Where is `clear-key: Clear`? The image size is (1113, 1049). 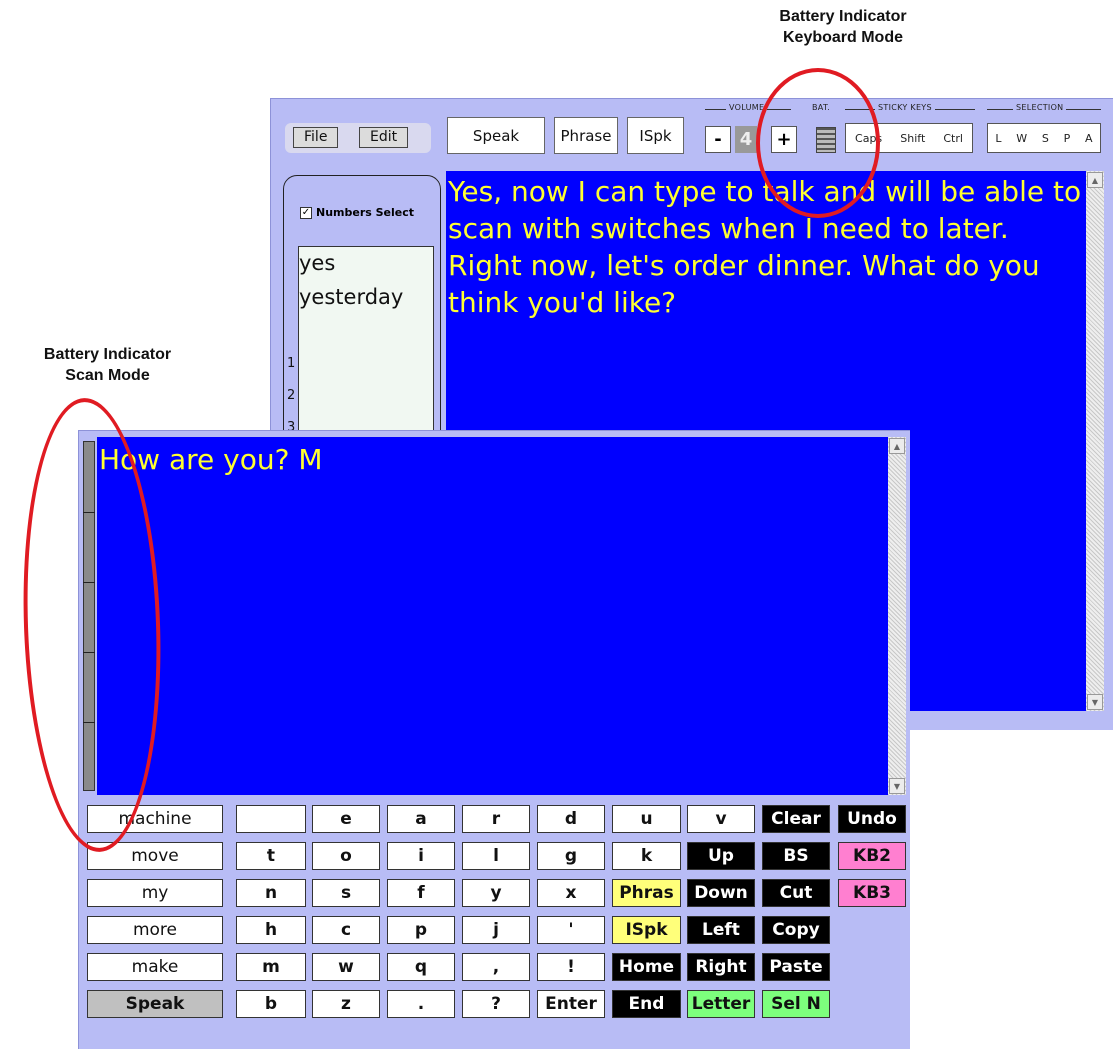
clear-key: Clear is located at coordinates (796, 819).